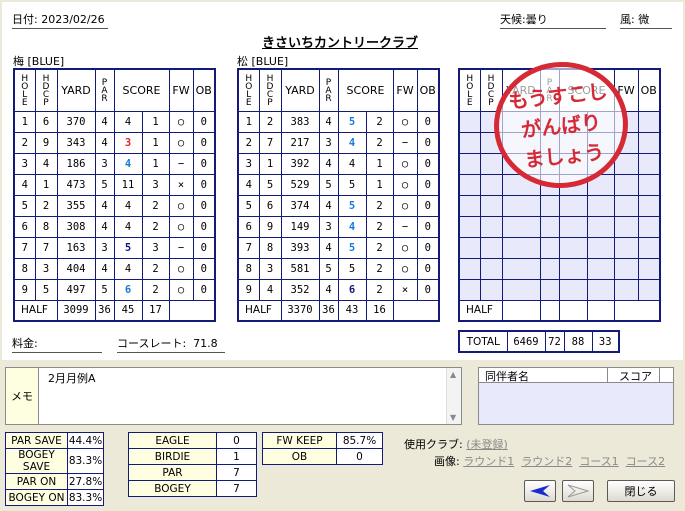 This screenshot has height=511, width=685. What do you see at coordinates (24, 205) in the screenshot?
I see `cell-hole: 5` at bounding box center [24, 205].